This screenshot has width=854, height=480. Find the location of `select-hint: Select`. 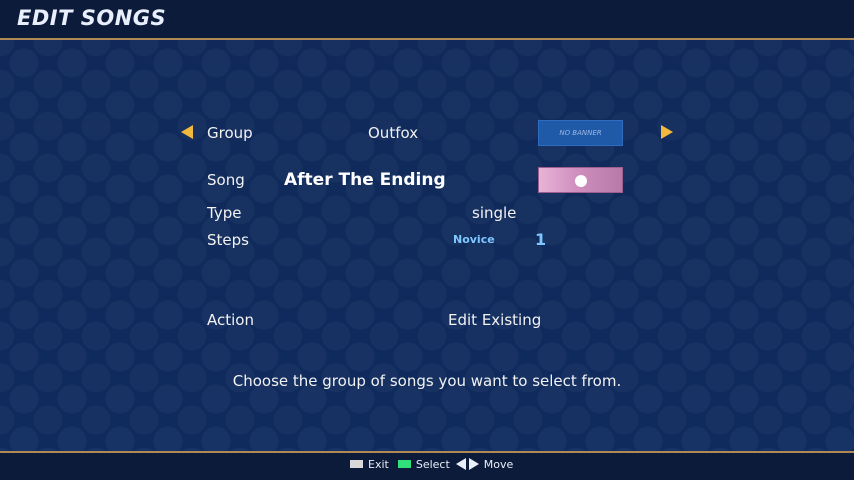

select-hint: Select is located at coordinates (433, 464).